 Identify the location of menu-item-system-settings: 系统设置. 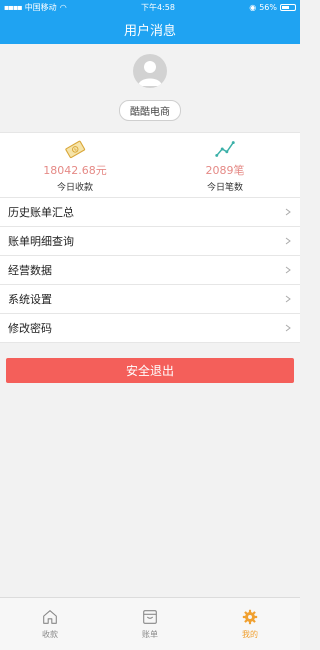
(150, 299).